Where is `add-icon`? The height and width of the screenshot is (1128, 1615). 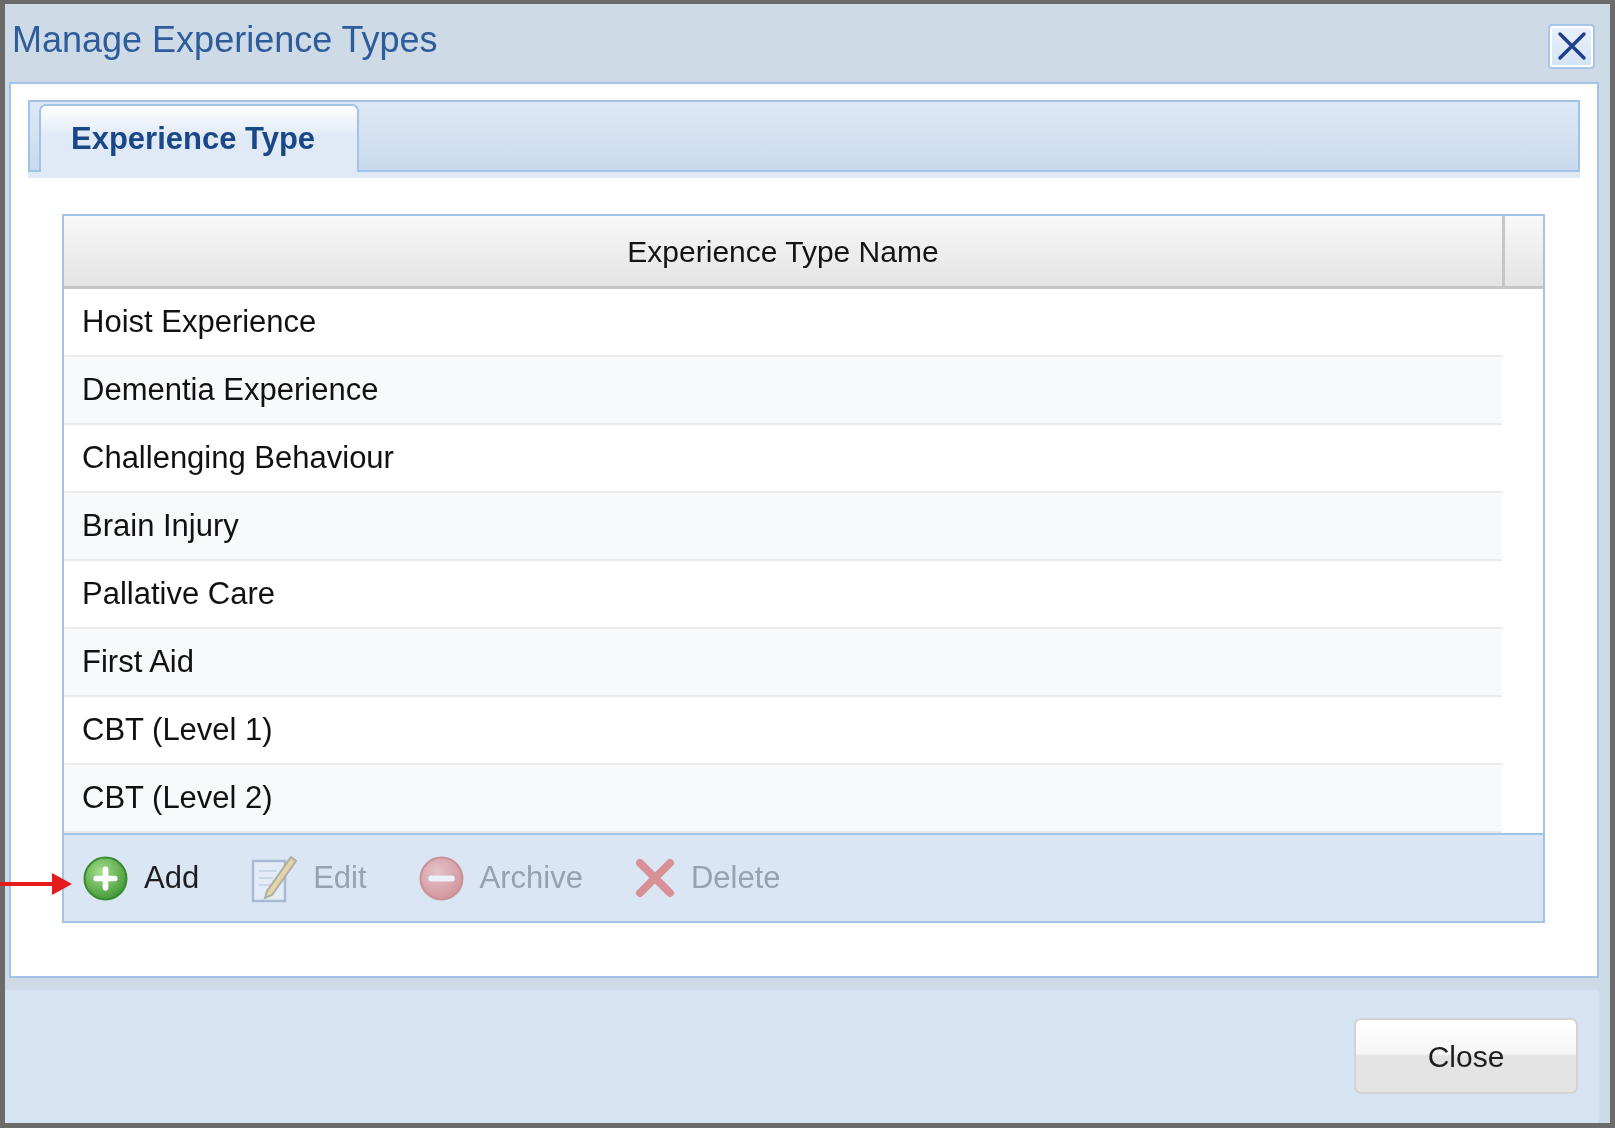
add-icon is located at coordinates (105, 878).